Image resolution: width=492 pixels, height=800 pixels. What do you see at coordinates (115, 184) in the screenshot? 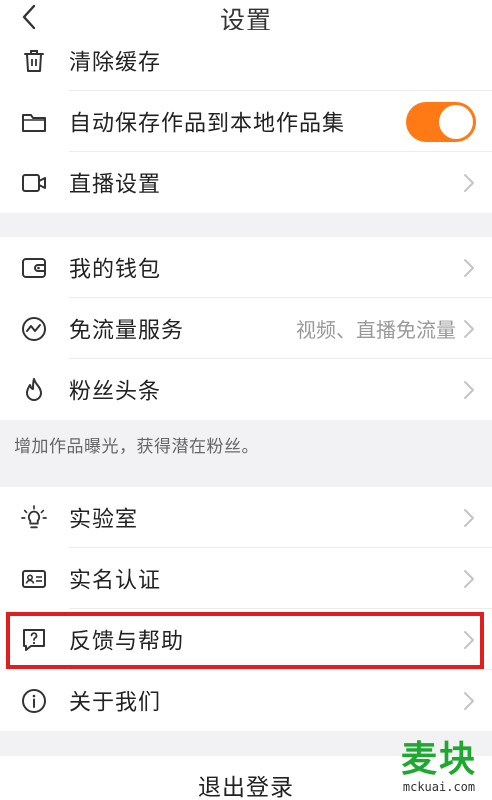
I see `row-label: 直播设置` at bounding box center [115, 184].